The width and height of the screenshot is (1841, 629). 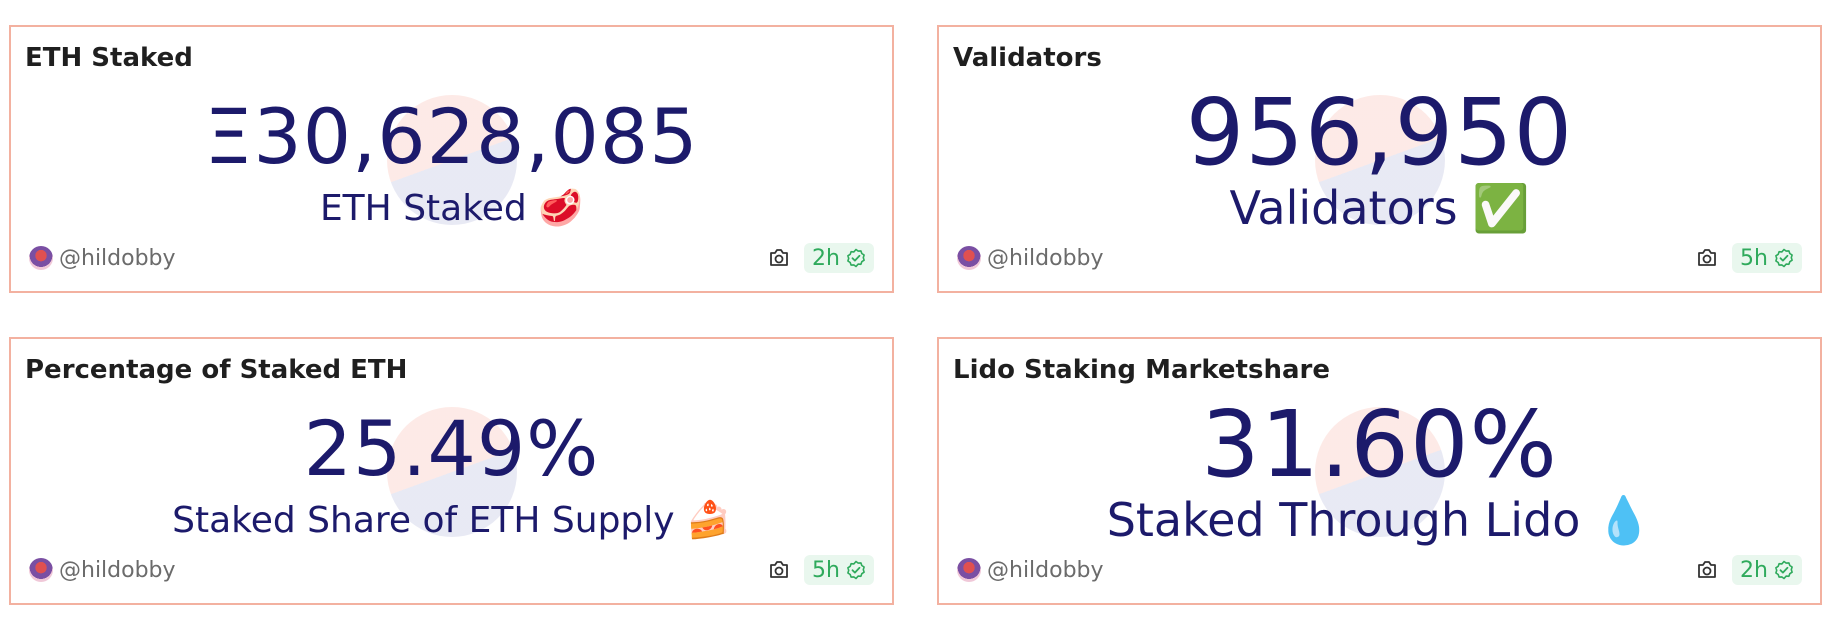 I want to click on counter-label: Staked Share of ETH Supply 🍰, so click(x=451, y=520).